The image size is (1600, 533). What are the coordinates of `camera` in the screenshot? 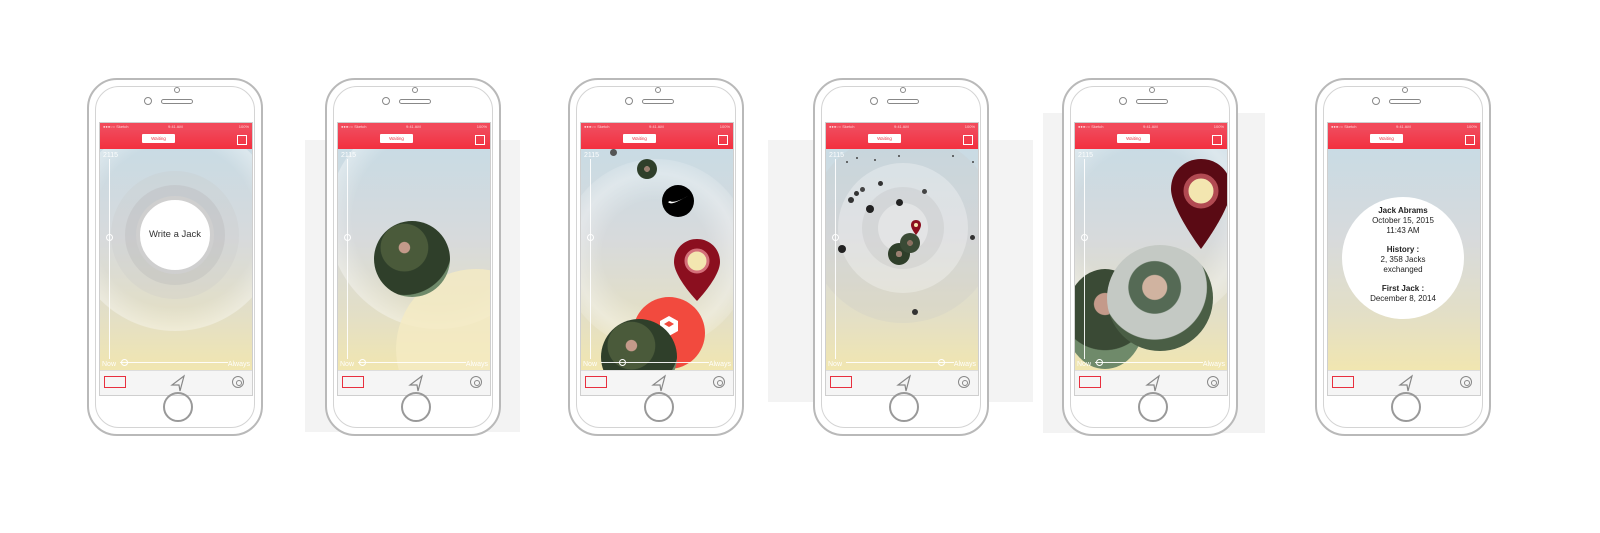 It's located at (1376, 101).